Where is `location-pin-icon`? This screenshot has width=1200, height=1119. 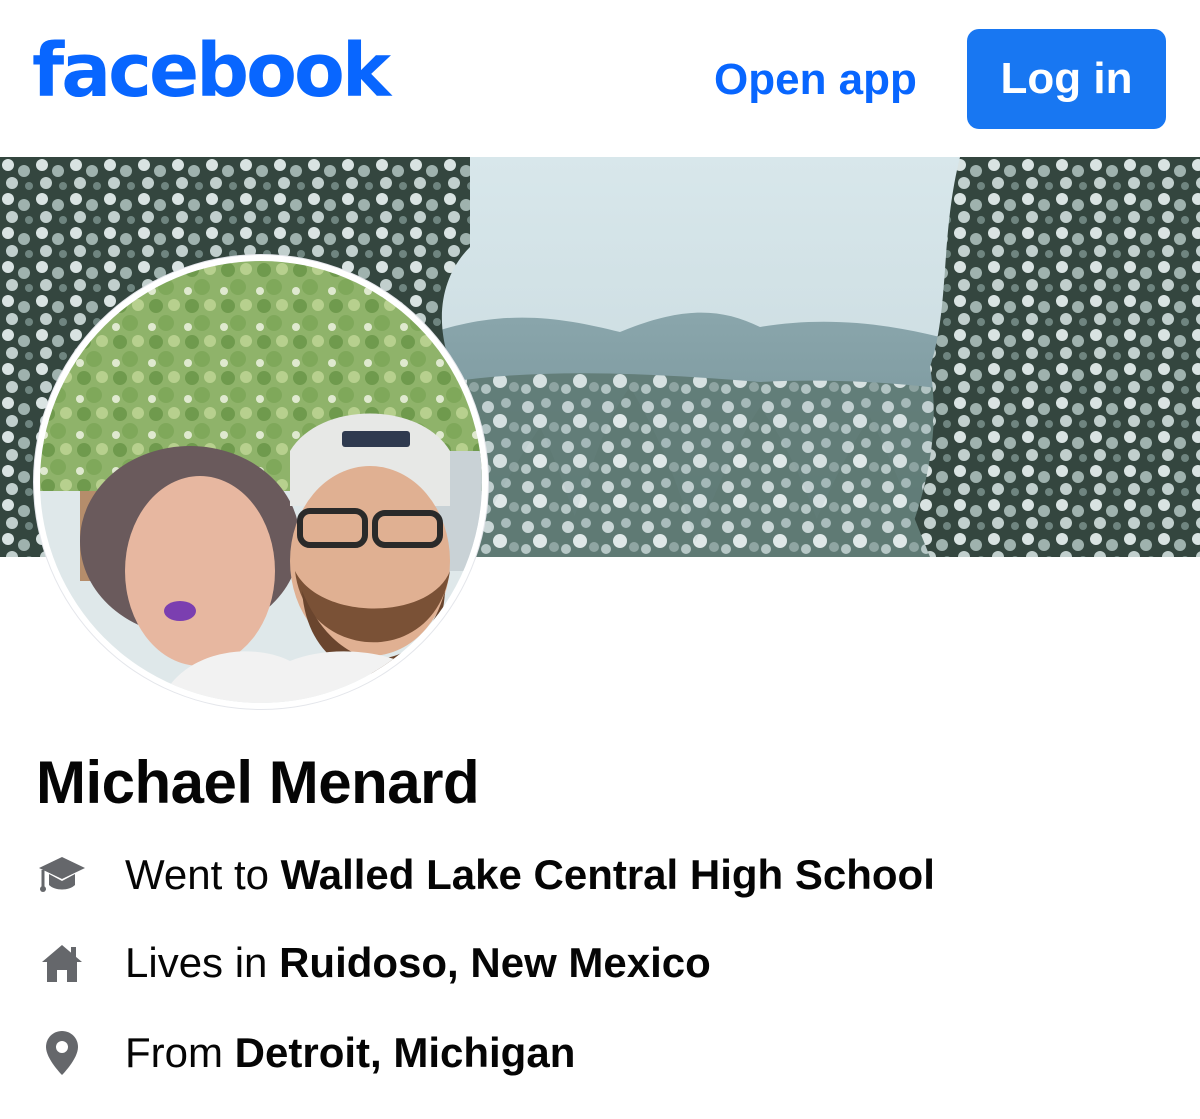
location-pin-icon is located at coordinates (62, 1053).